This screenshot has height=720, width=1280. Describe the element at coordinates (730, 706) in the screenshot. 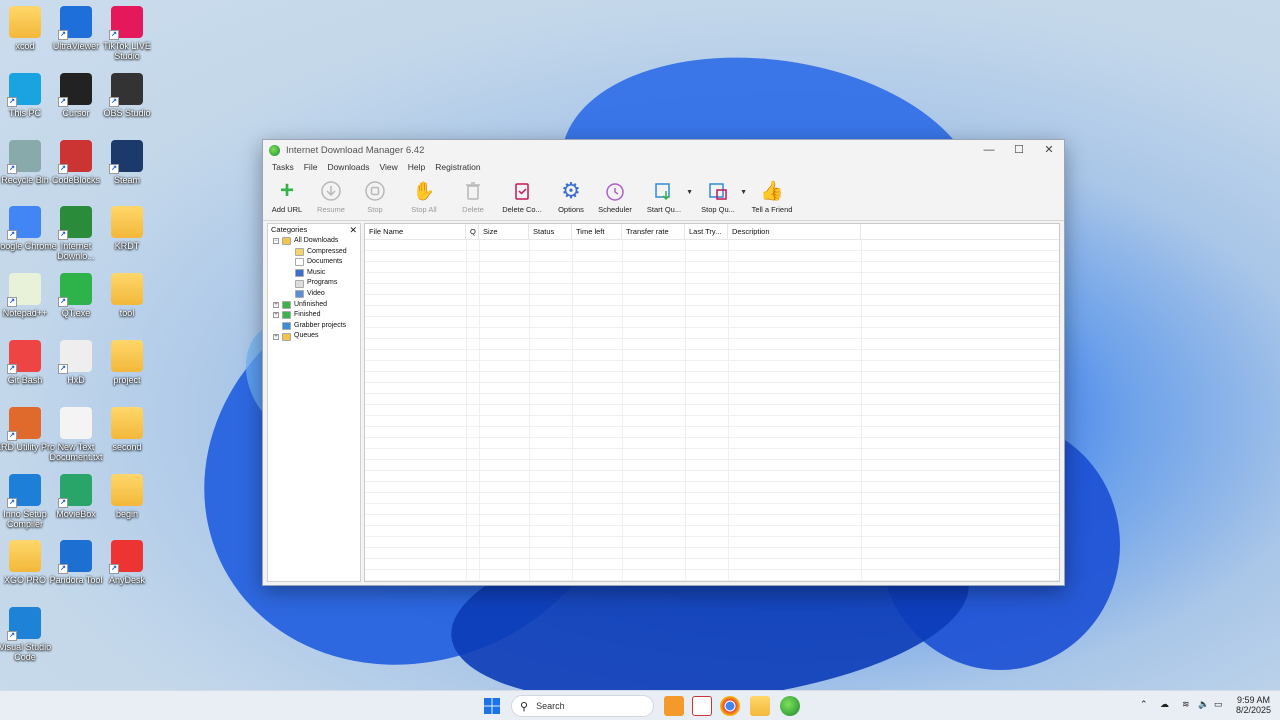

I see `chrome-taskbar-icon` at that location.